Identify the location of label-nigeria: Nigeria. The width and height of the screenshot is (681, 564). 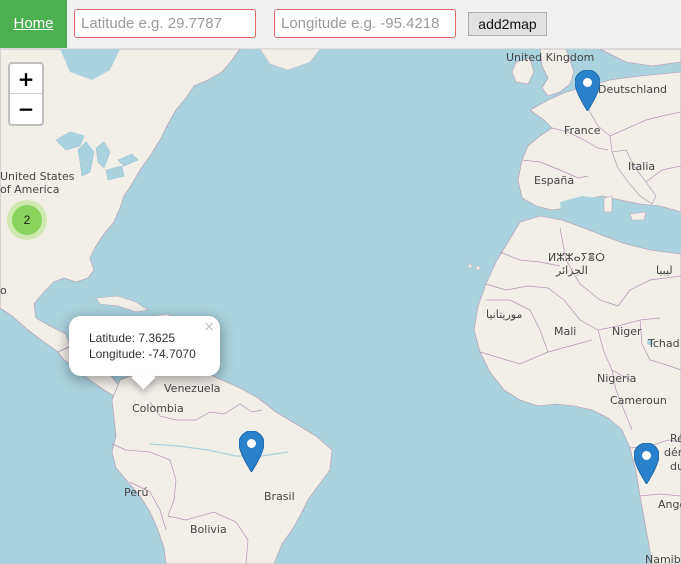
(616, 378).